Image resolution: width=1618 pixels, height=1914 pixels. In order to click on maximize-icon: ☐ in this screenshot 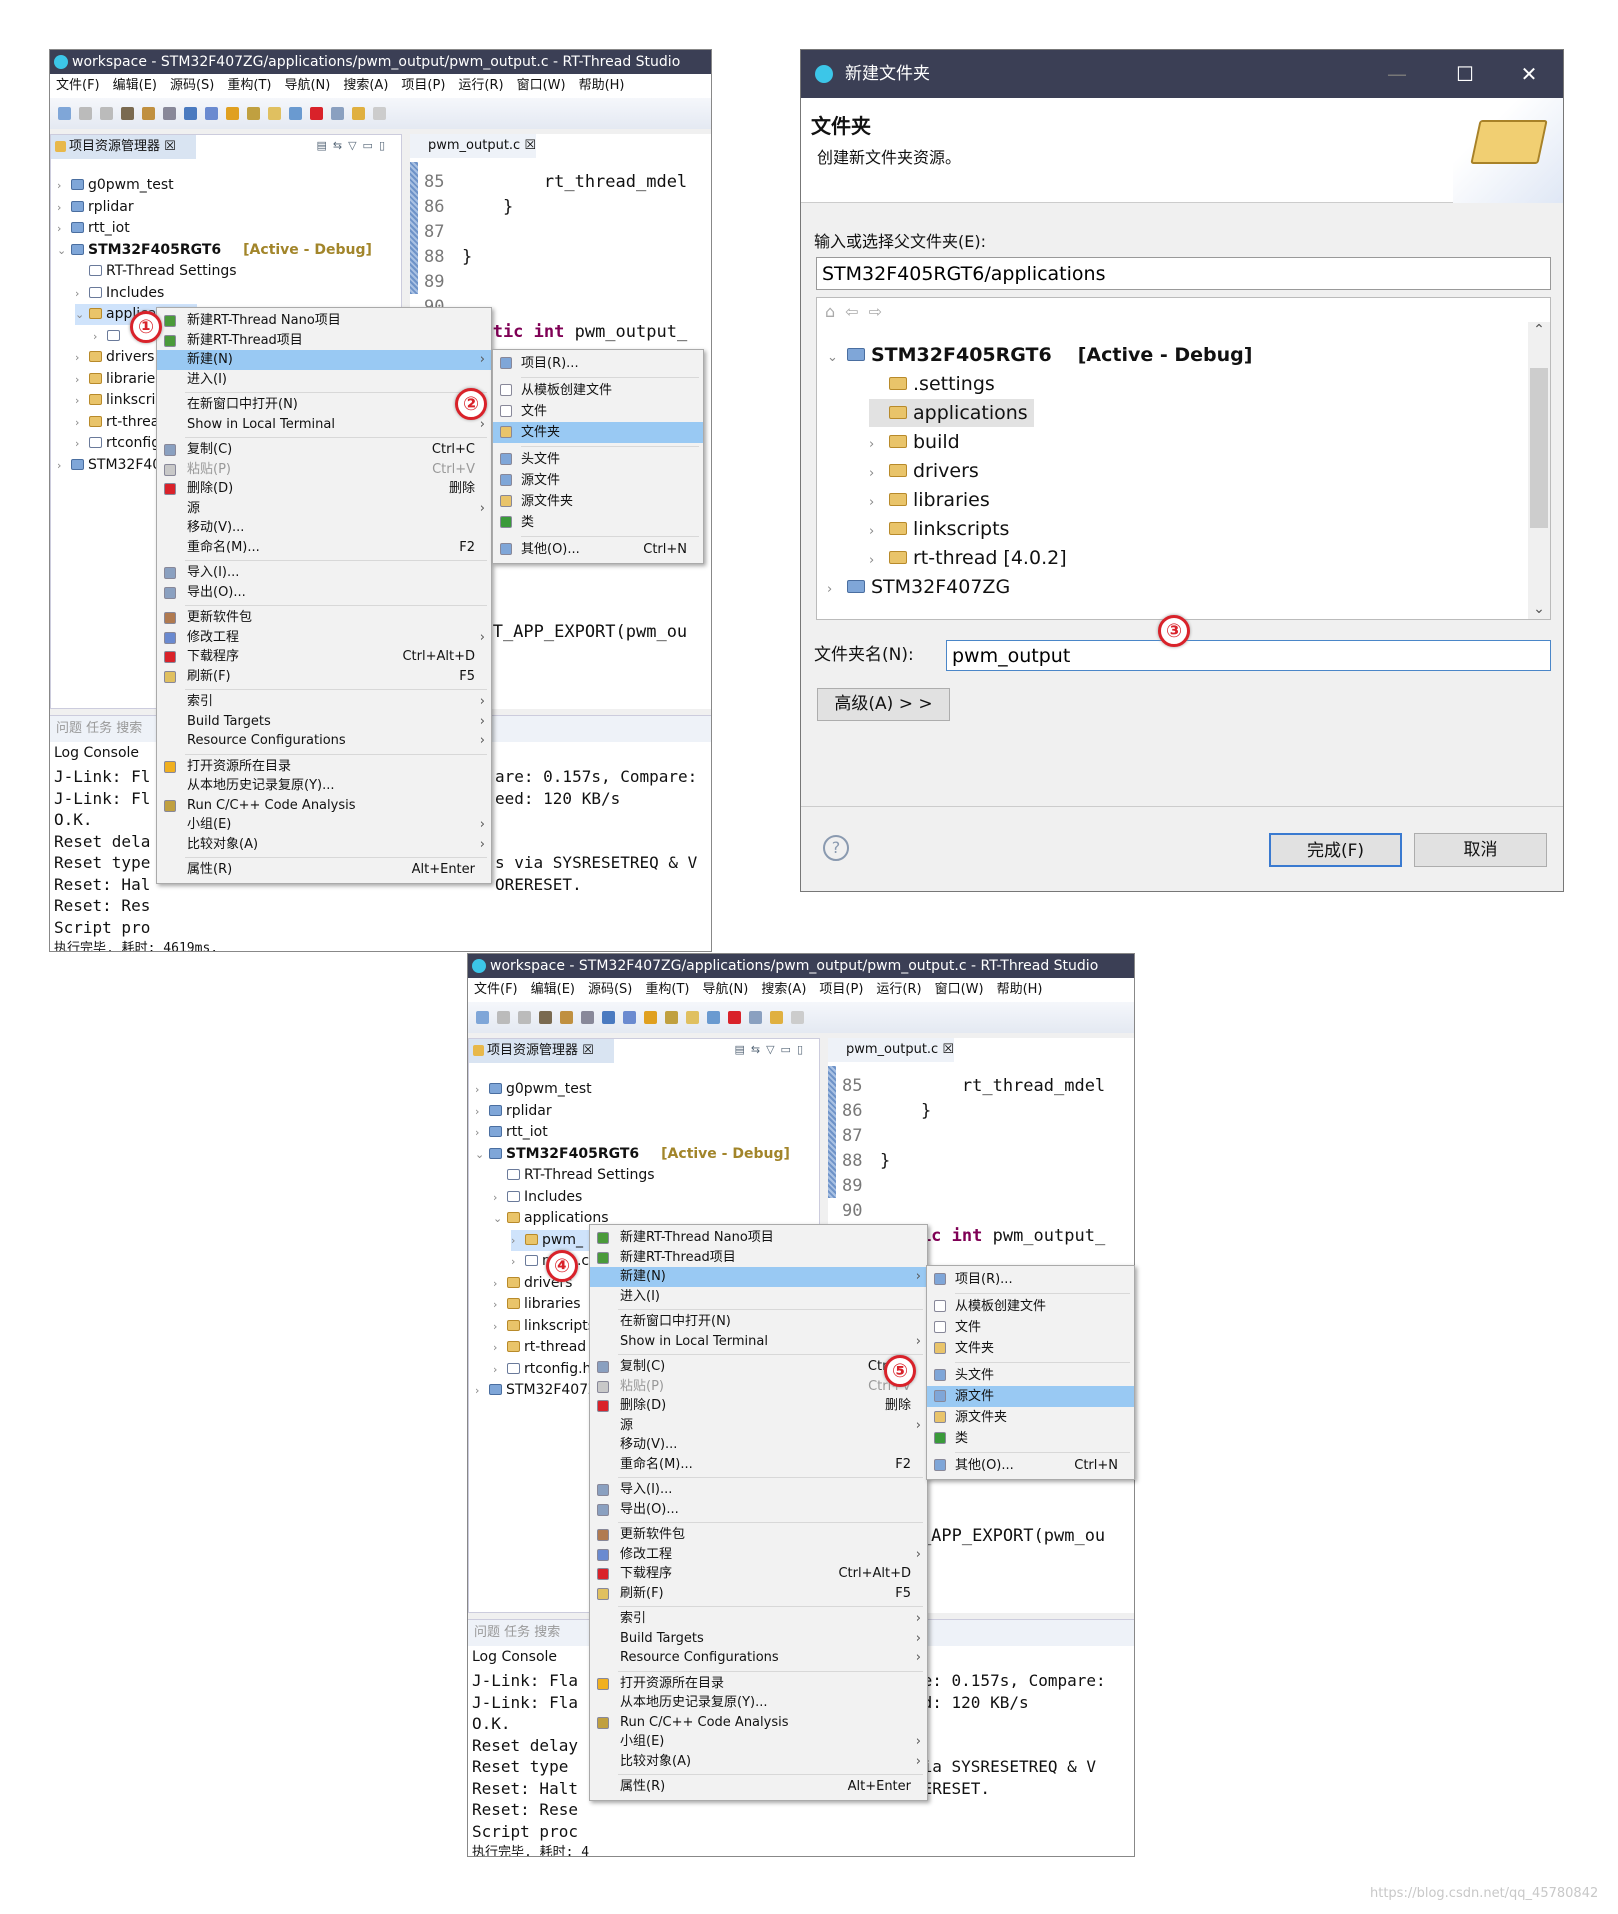, I will do `click(1465, 74)`.